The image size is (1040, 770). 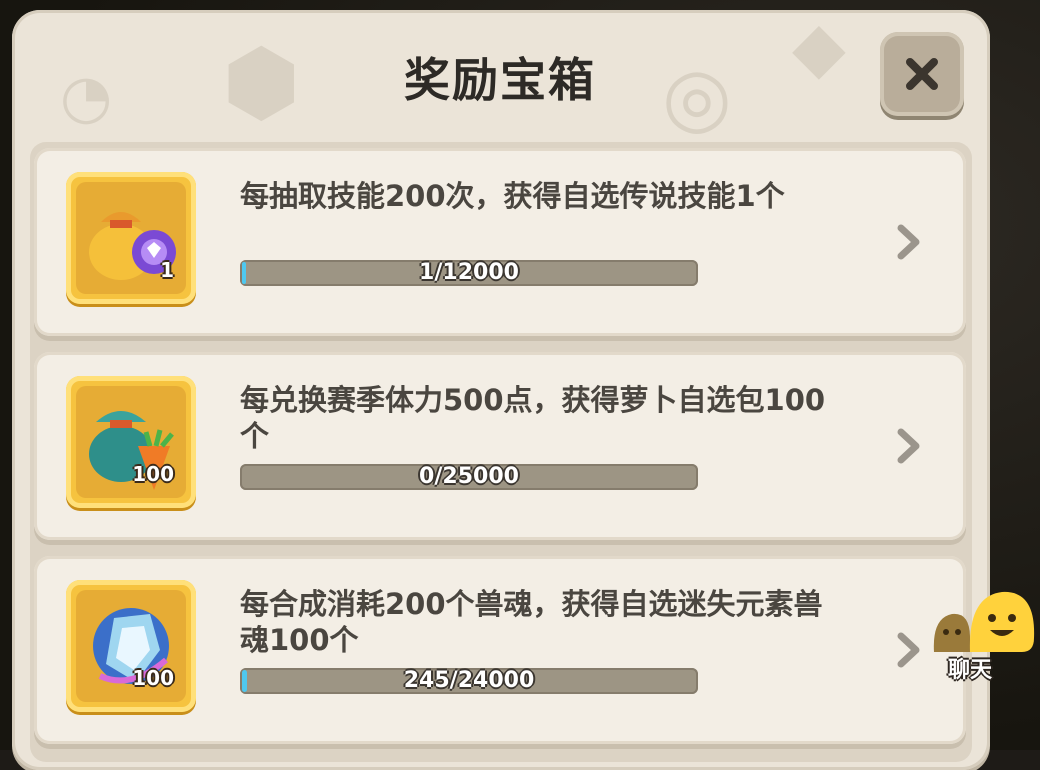 I want to click on reward-progress-bar: 245/24000, so click(x=469, y=681).